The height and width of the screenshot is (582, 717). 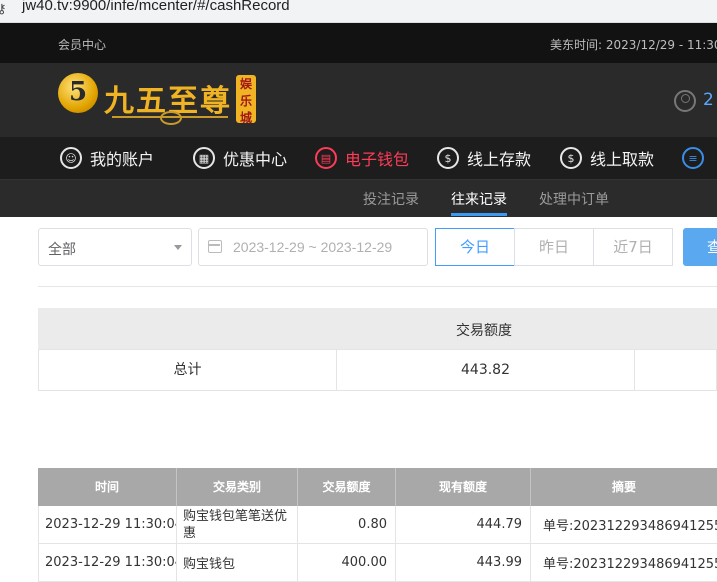 I want to click on quick-today-button: 今日, so click(x=475, y=247).